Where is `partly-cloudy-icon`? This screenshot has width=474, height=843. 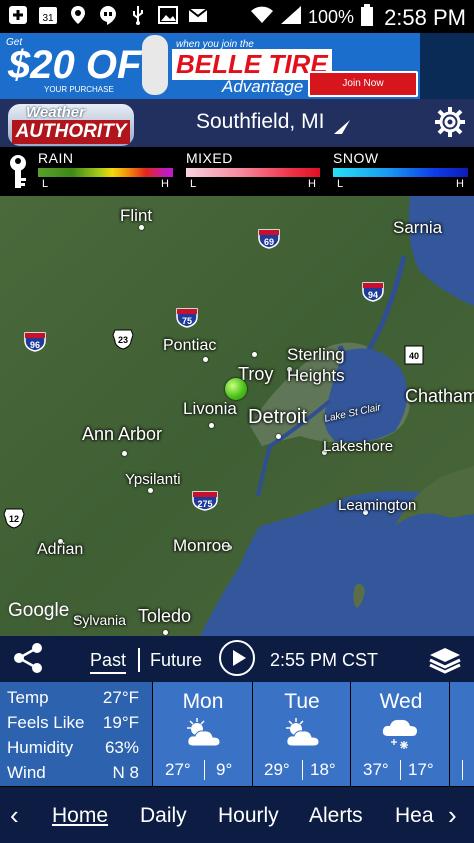 partly-cloudy-icon is located at coordinates (303, 732).